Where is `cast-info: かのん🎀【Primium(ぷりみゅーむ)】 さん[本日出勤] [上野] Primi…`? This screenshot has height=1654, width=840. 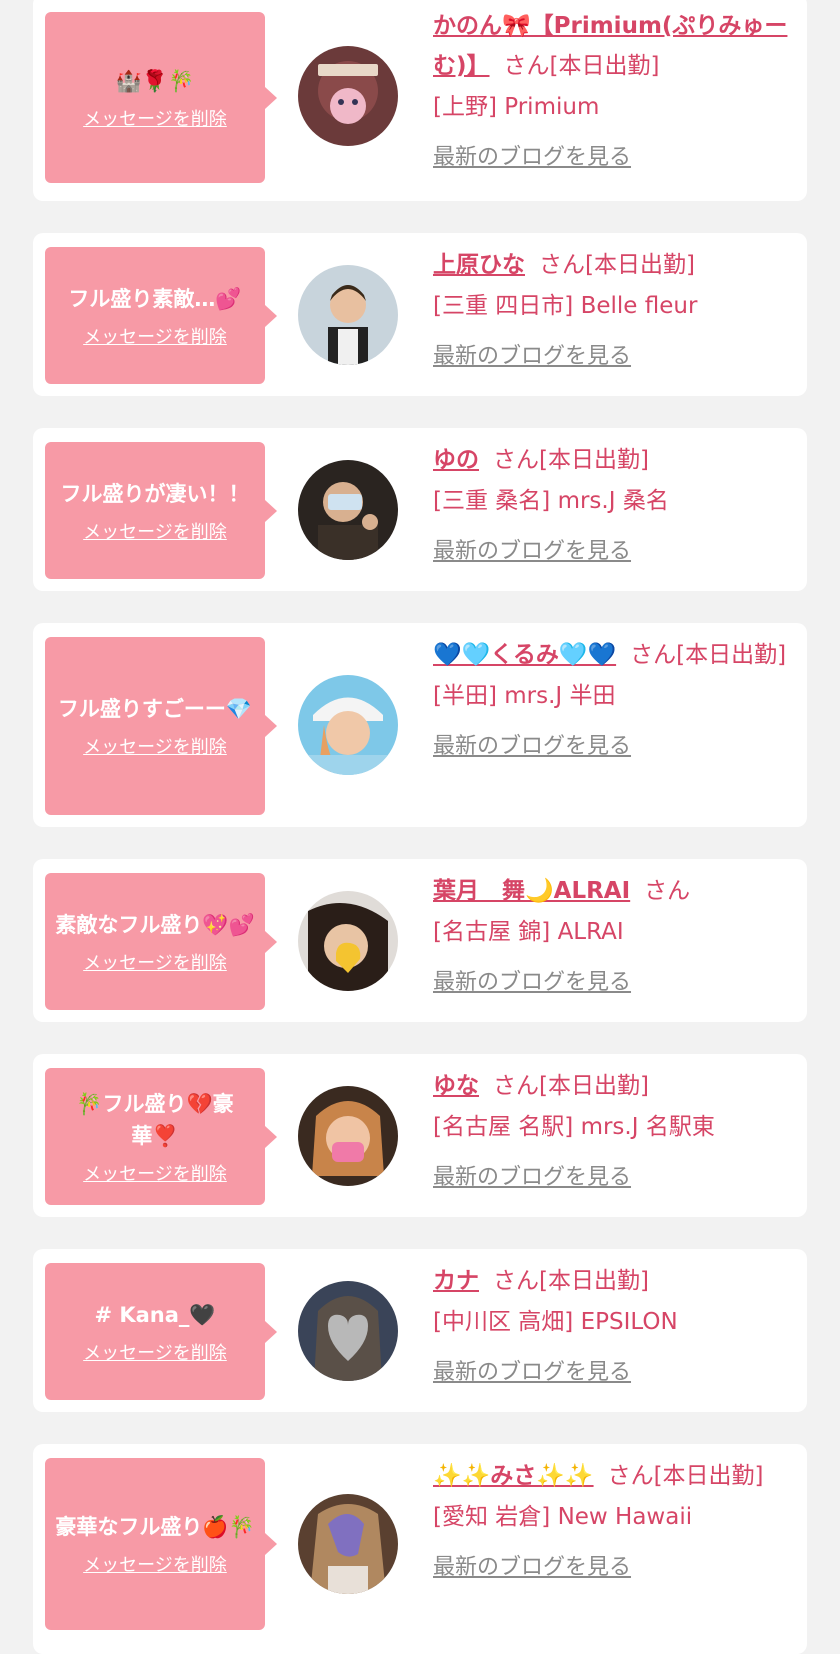 cast-info: かのん🎀【Primium(ぷりみゅーむ)】 さん[本日出勤] [上野] Primi… is located at coordinates (615, 92).